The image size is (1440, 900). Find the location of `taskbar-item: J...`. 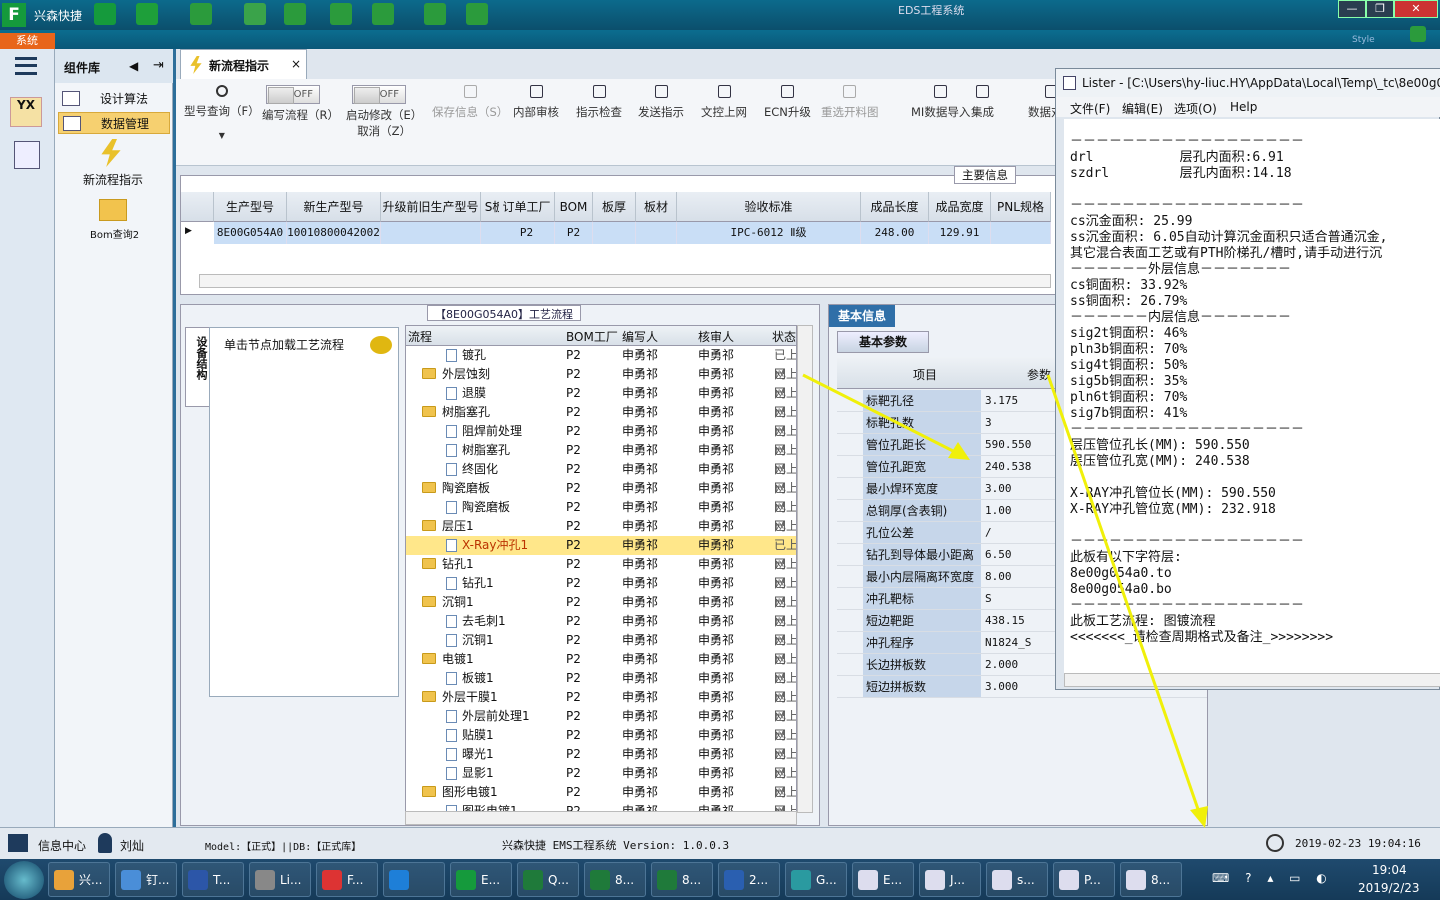

taskbar-item: J... is located at coordinates (950, 879).